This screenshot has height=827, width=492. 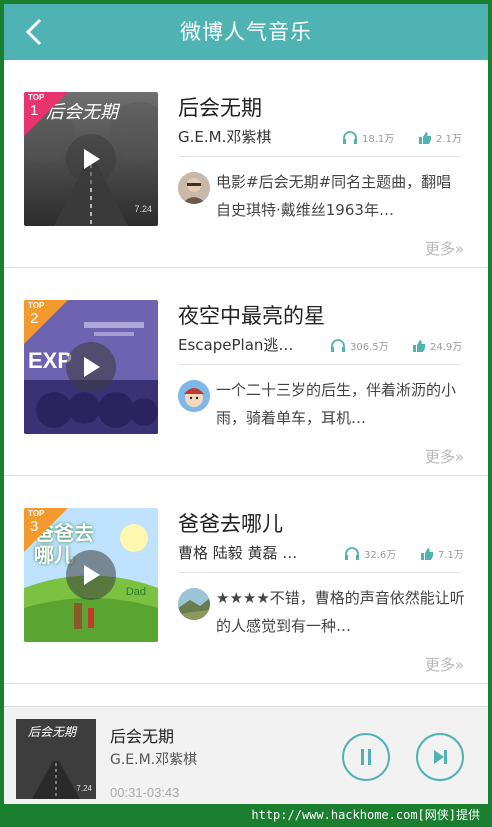 What do you see at coordinates (220, 107) in the screenshot?
I see `song-title: 后会无期` at bounding box center [220, 107].